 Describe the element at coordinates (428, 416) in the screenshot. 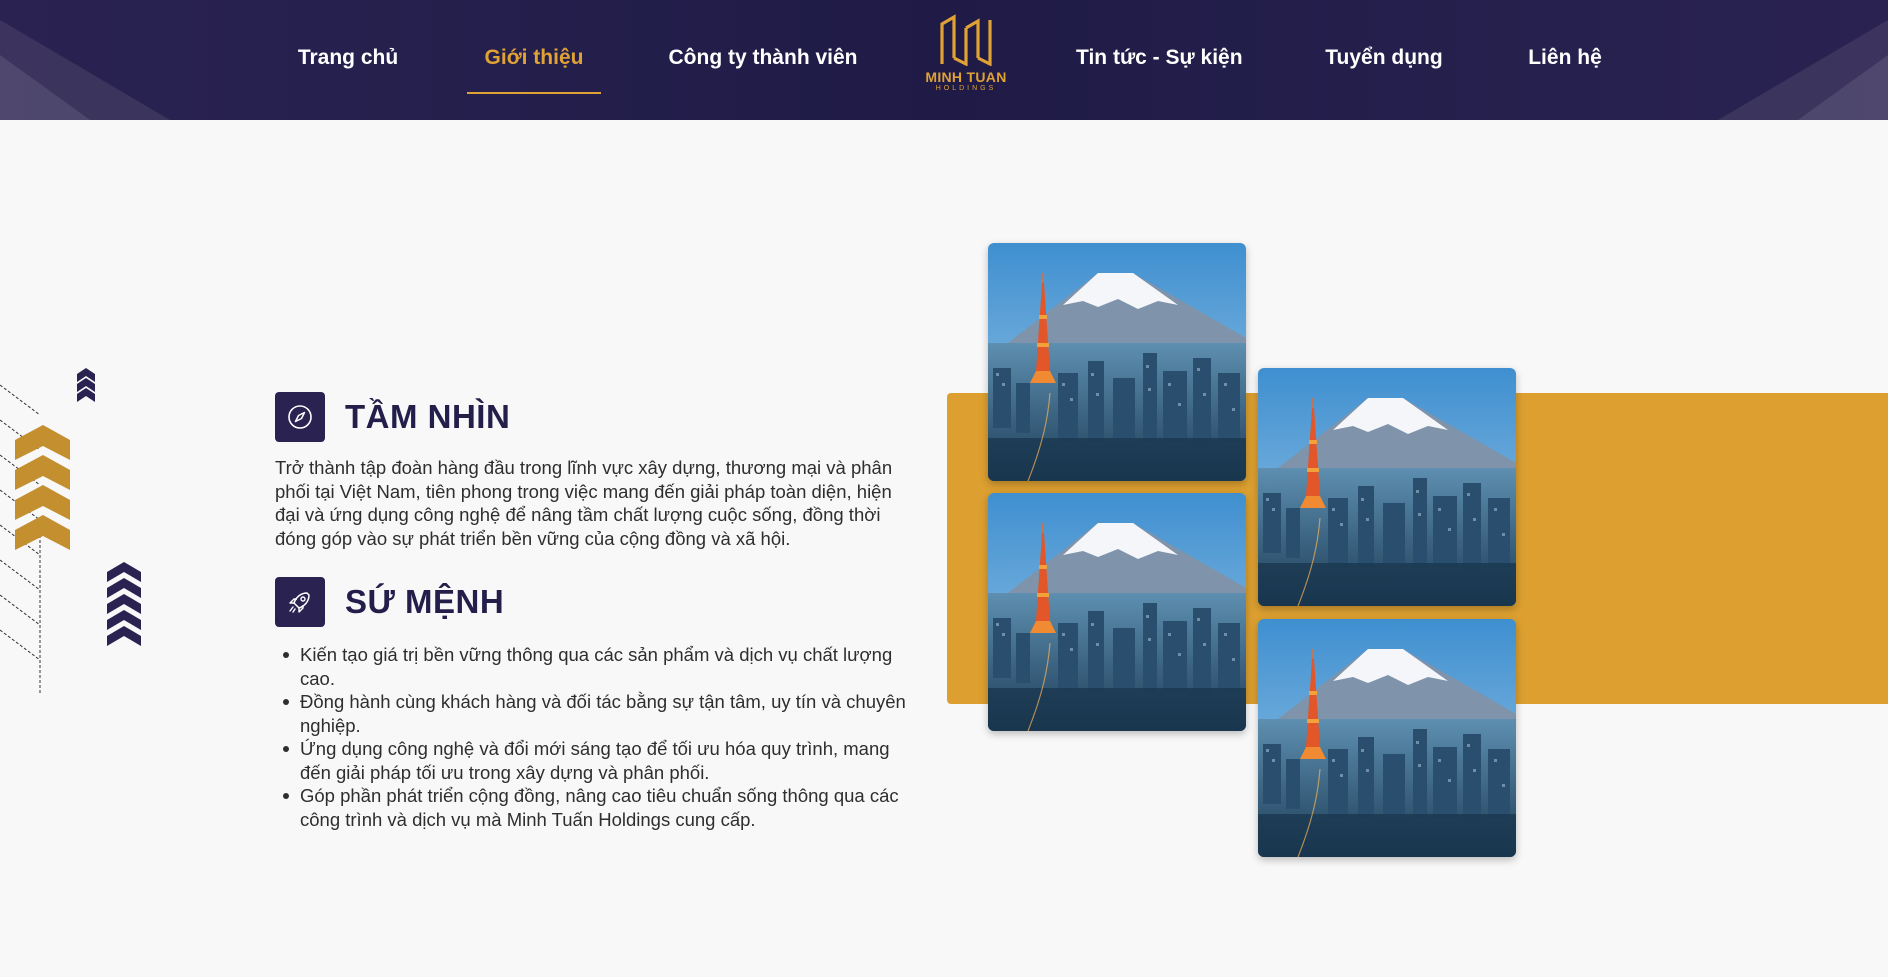

I see `vision-title: TẦM NHÌN` at that location.